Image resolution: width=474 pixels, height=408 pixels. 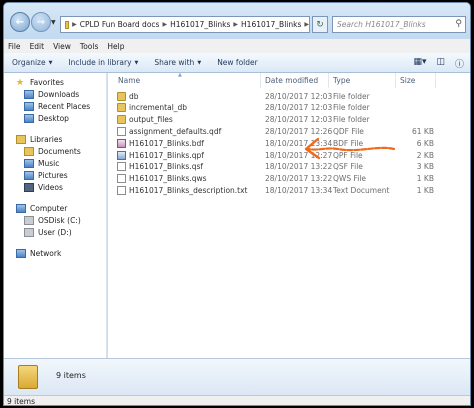 What do you see at coordinates (55, 94) in the screenshot?
I see `nav-item-downloads: Downloads` at bounding box center [55, 94].